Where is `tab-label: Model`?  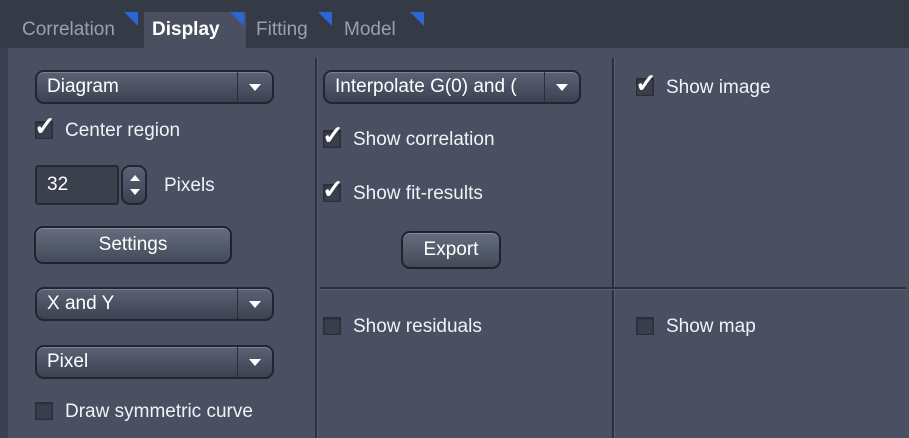 tab-label: Model is located at coordinates (370, 29).